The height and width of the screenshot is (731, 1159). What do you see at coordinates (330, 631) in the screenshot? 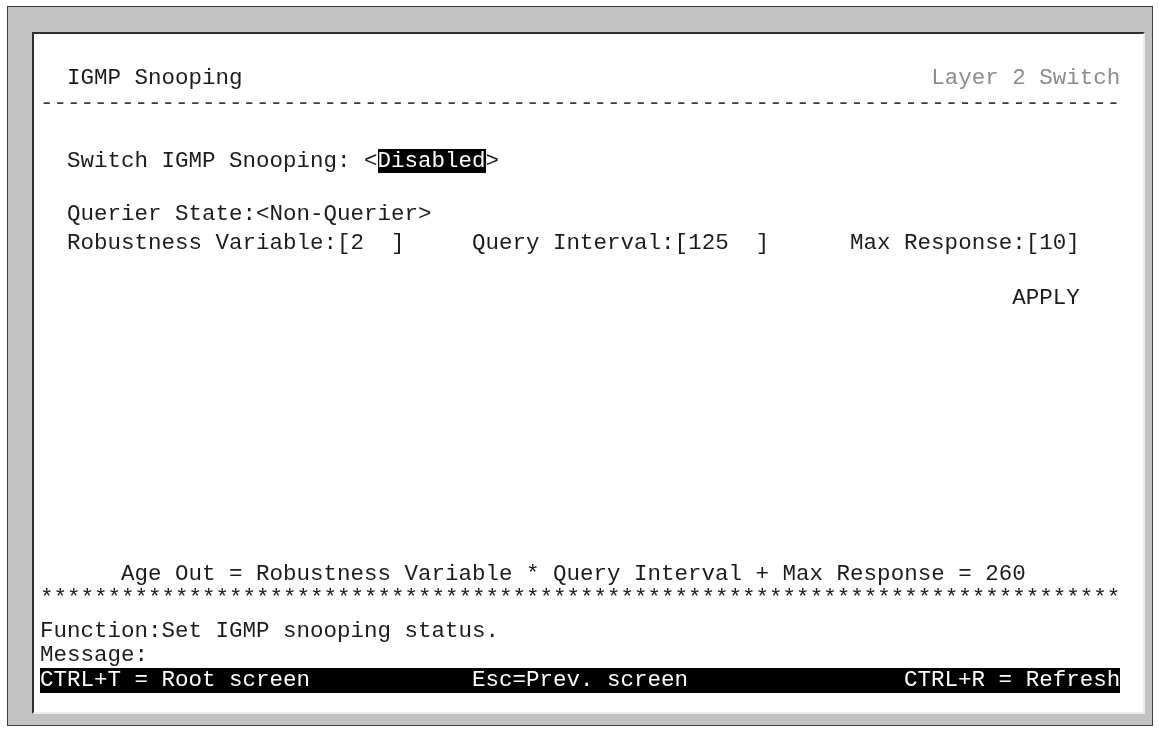
I see `function-text: Set IGMP snooping status.` at bounding box center [330, 631].